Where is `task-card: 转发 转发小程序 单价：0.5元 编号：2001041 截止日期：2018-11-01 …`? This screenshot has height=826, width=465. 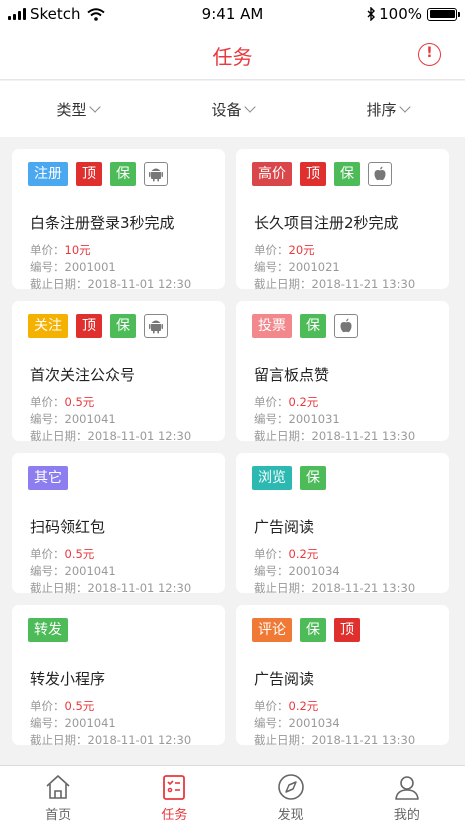
task-card: 转发 转发小程序 单价：0.5元 编号：2001041 截止日期：2018-11-01 … is located at coordinates (118, 676).